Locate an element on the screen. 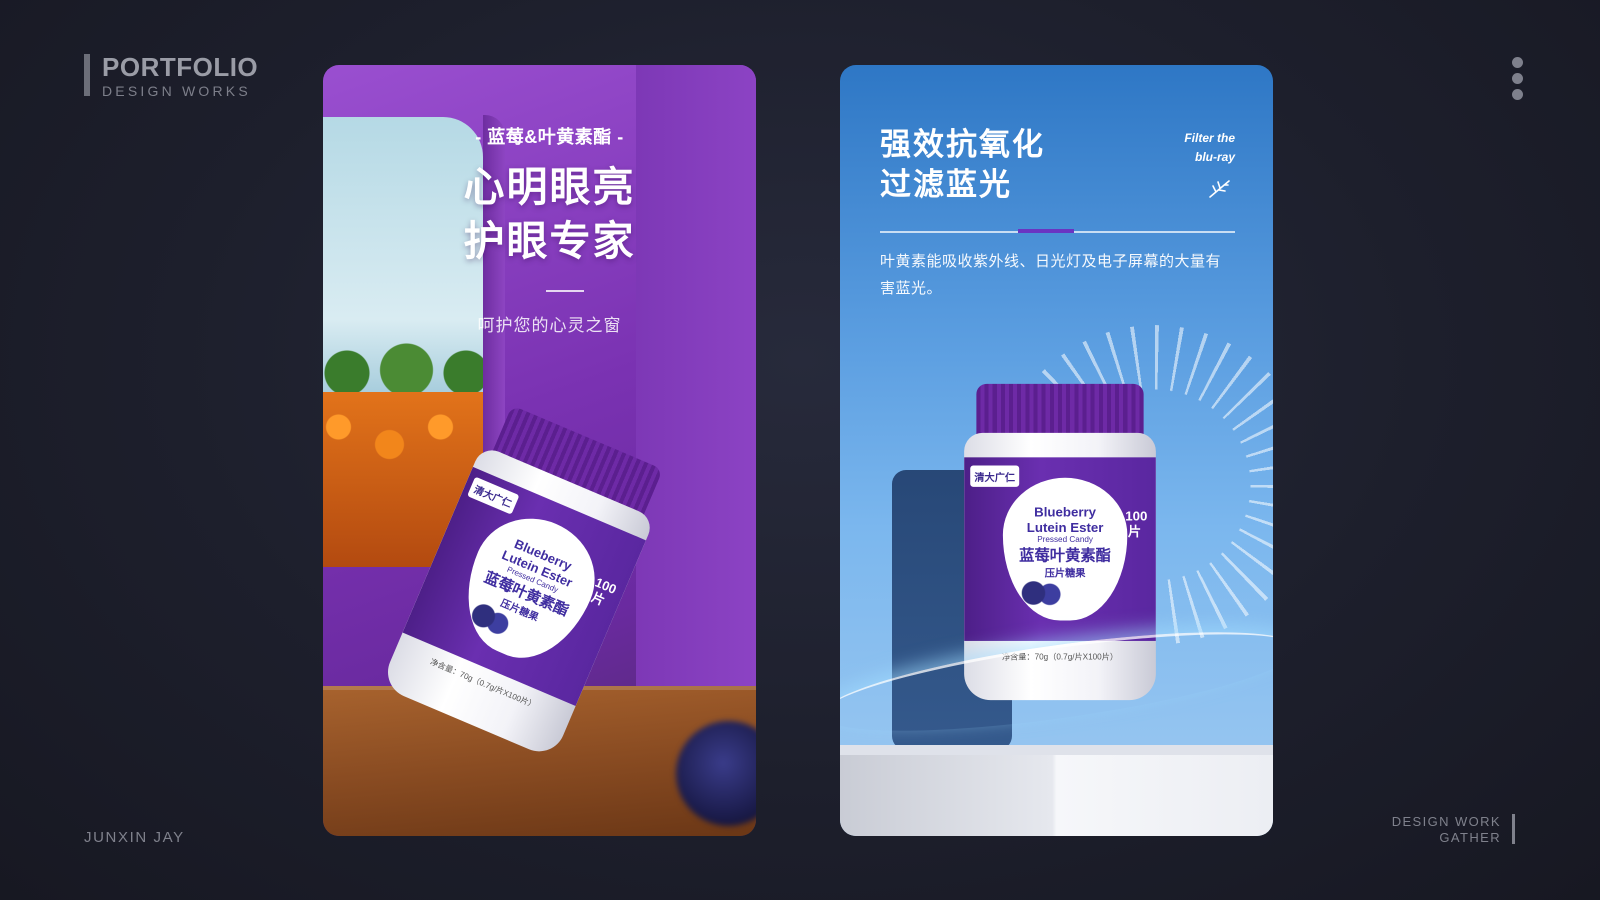 The width and height of the screenshot is (1600, 900). headline-line-2: 护眼专家 is located at coordinates (549, 241).